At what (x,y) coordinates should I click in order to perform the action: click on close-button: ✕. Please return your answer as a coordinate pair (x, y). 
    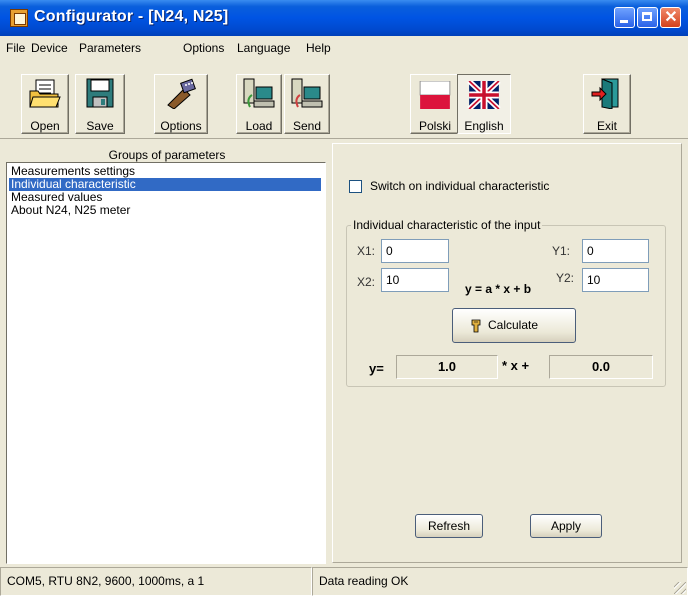
    Looking at the image, I should click on (670, 17).